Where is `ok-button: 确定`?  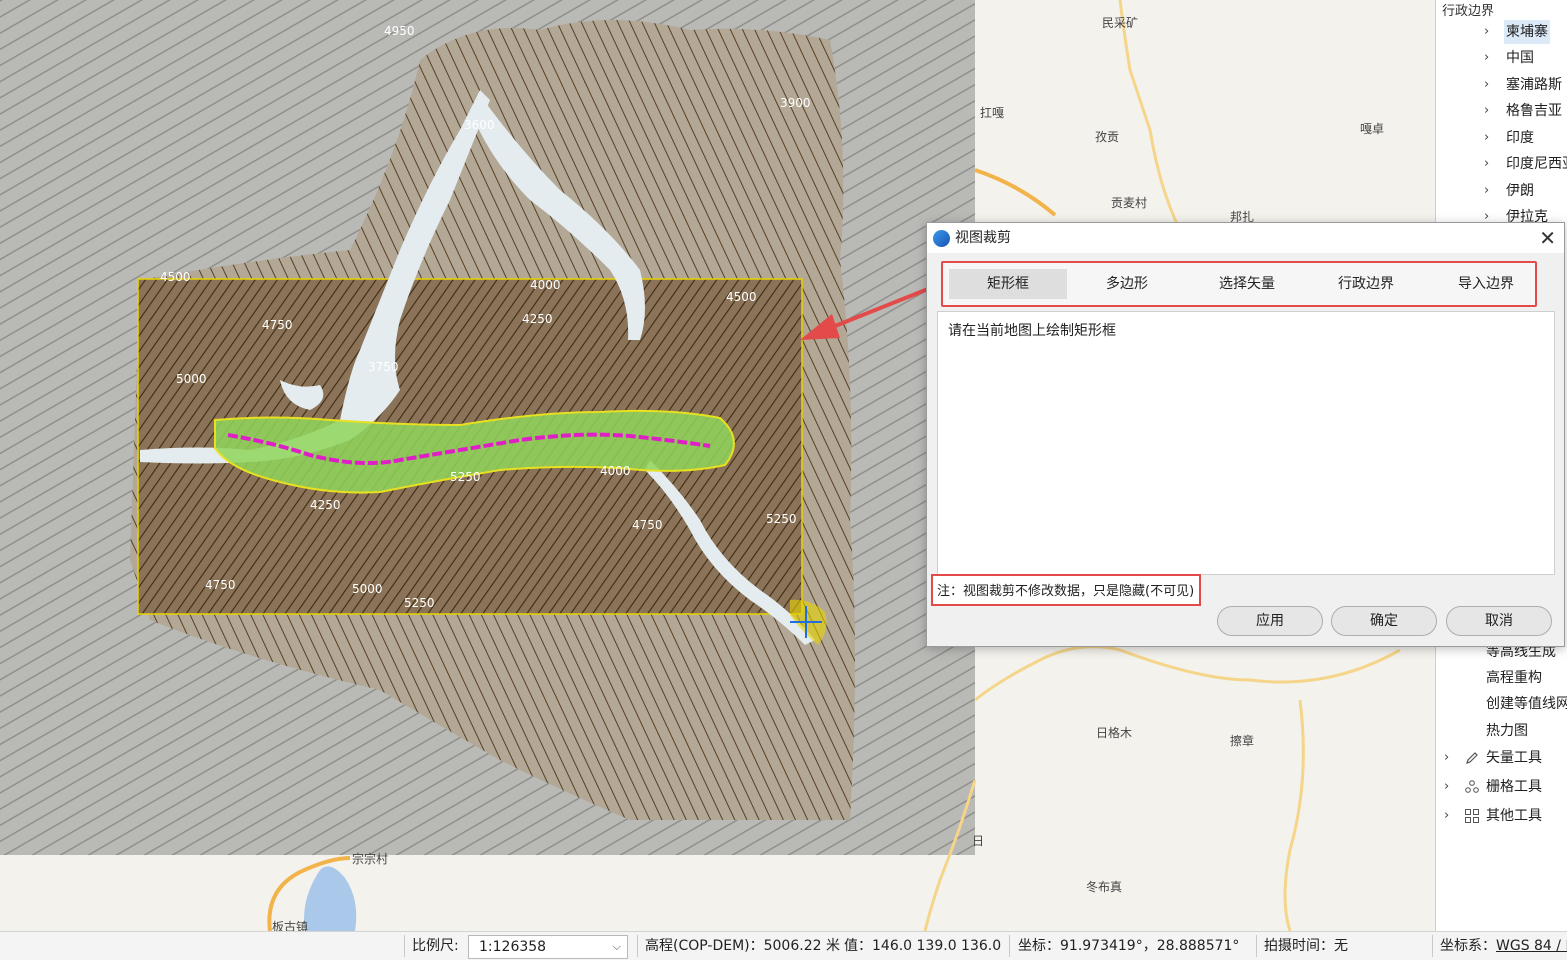
ok-button: 确定 is located at coordinates (1384, 621).